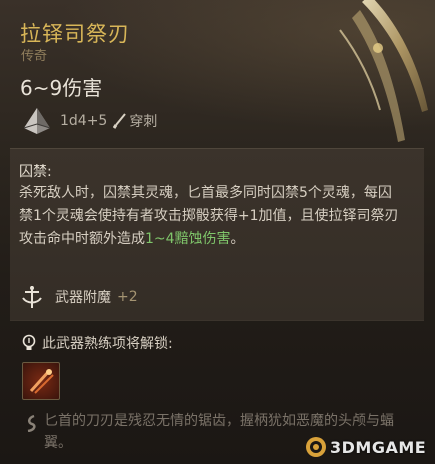  Describe the element at coordinates (237, 239) in the screenshot. I see `passive-text-end: 。` at that location.